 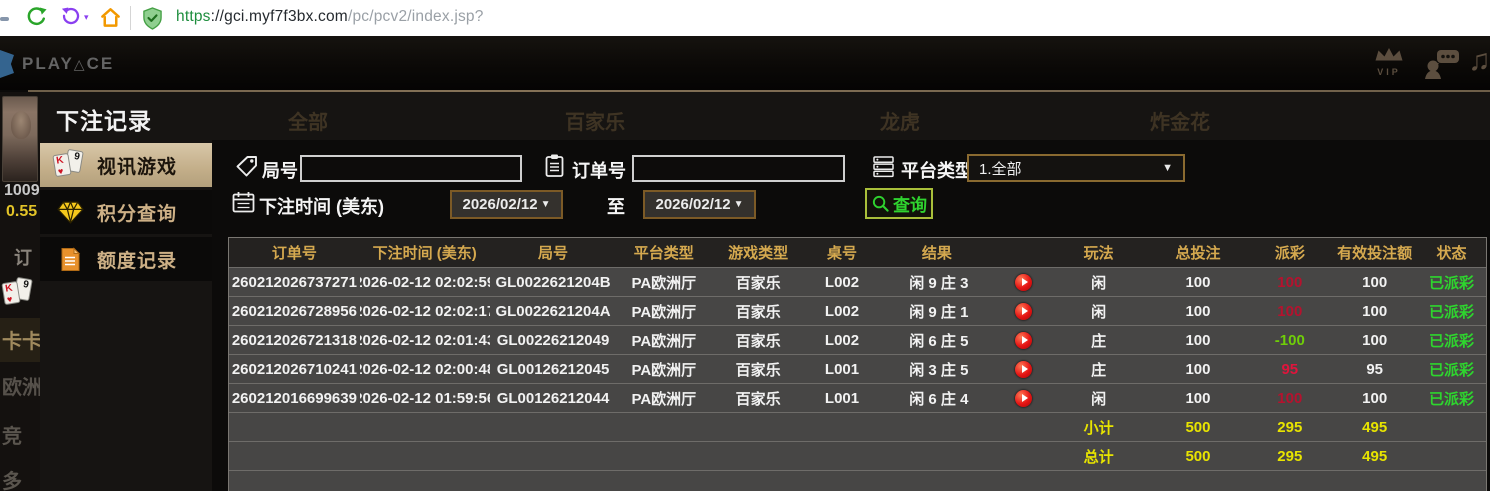 I want to click on cell-result: 闲 9 庄 1, so click(x=964, y=311).